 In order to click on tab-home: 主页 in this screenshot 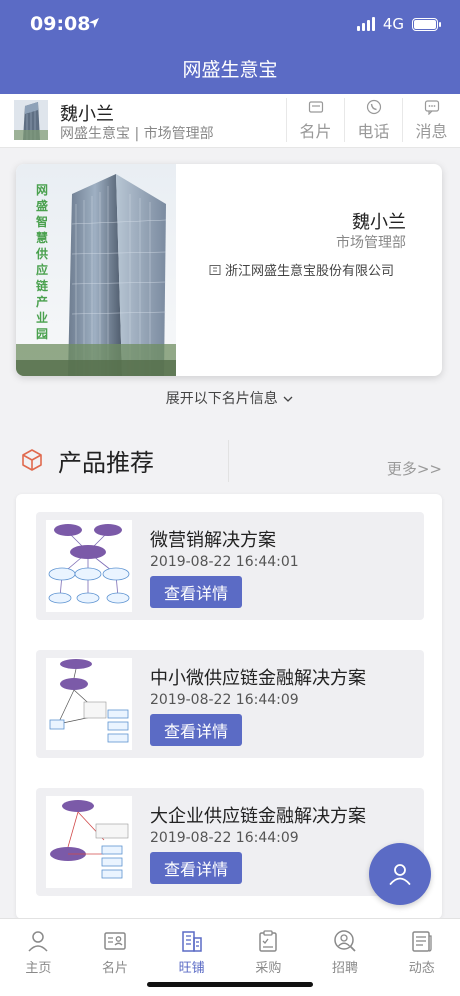, I will do `click(38, 957)`.